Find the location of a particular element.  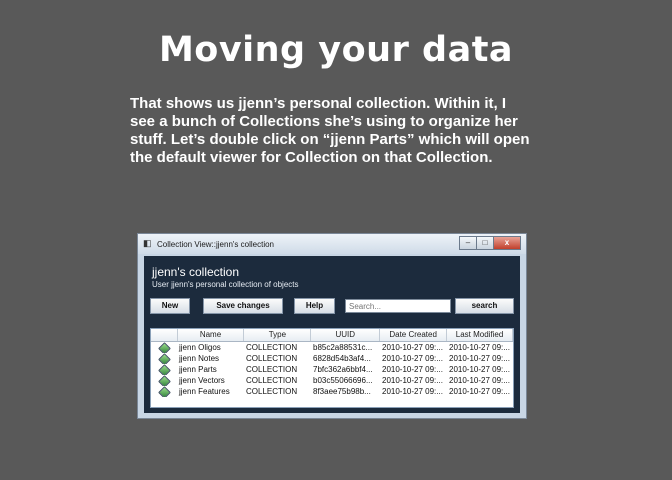

search-input is located at coordinates (398, 306).